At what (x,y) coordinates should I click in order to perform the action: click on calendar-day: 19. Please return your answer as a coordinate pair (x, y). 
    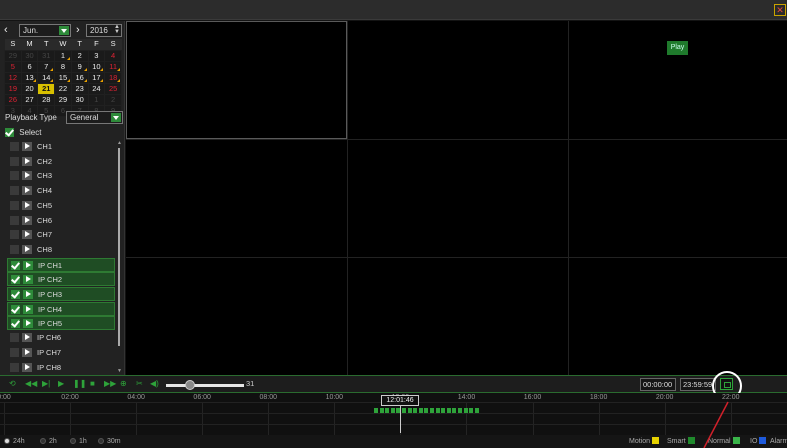
    Looking at the image, I should click on (13, 88).